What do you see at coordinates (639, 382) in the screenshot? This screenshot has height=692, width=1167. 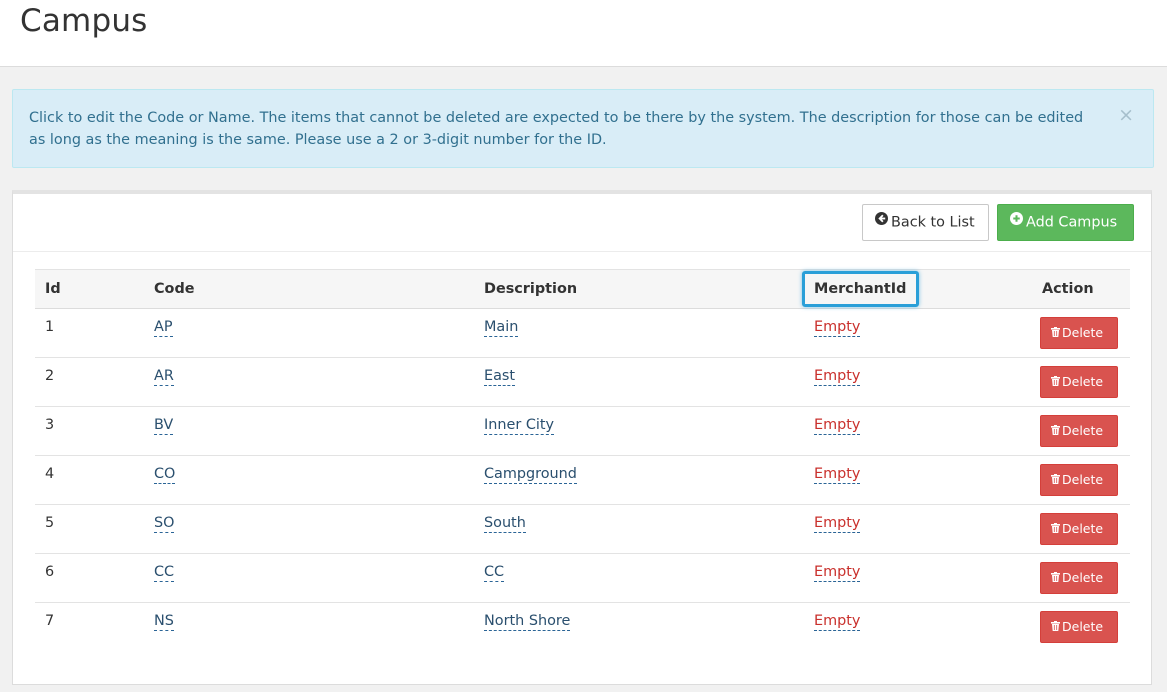 I see `cell-description: East` at bounding box center [639, 382].